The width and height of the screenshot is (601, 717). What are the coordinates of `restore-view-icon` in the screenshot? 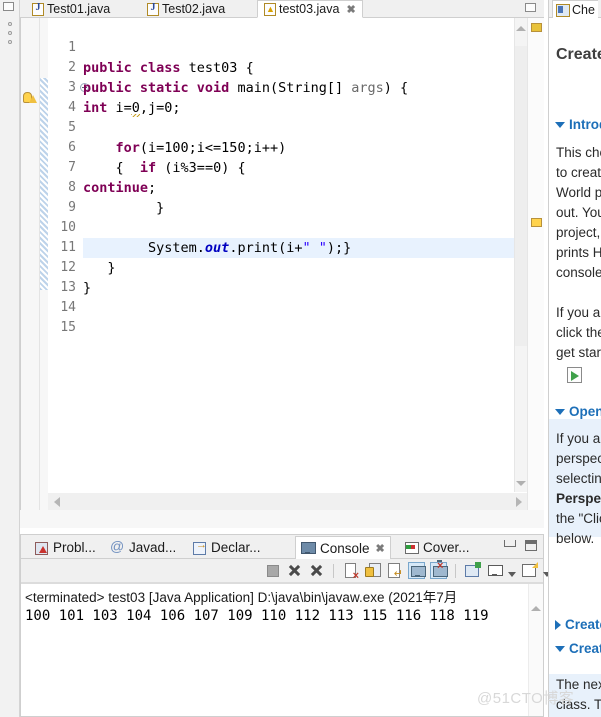 It's located at (8, 6).